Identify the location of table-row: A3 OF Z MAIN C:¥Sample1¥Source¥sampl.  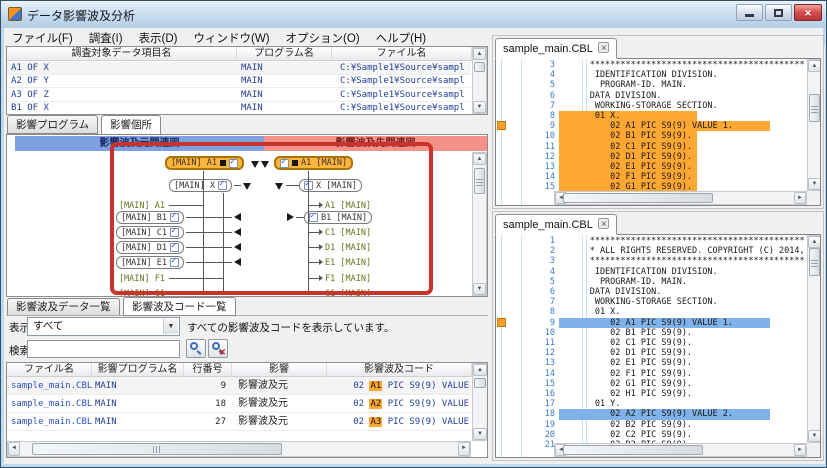
(239, 95).